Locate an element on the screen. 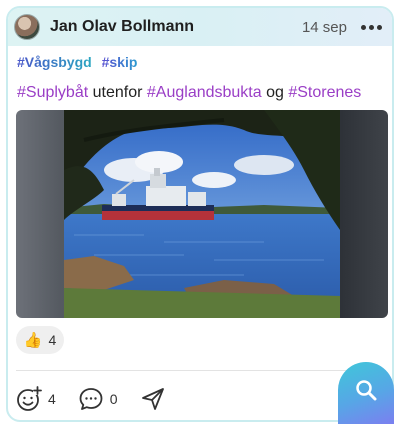 This screenshot has height=424, width=400. text-word: utenfor is located at coordinates (117, 92).